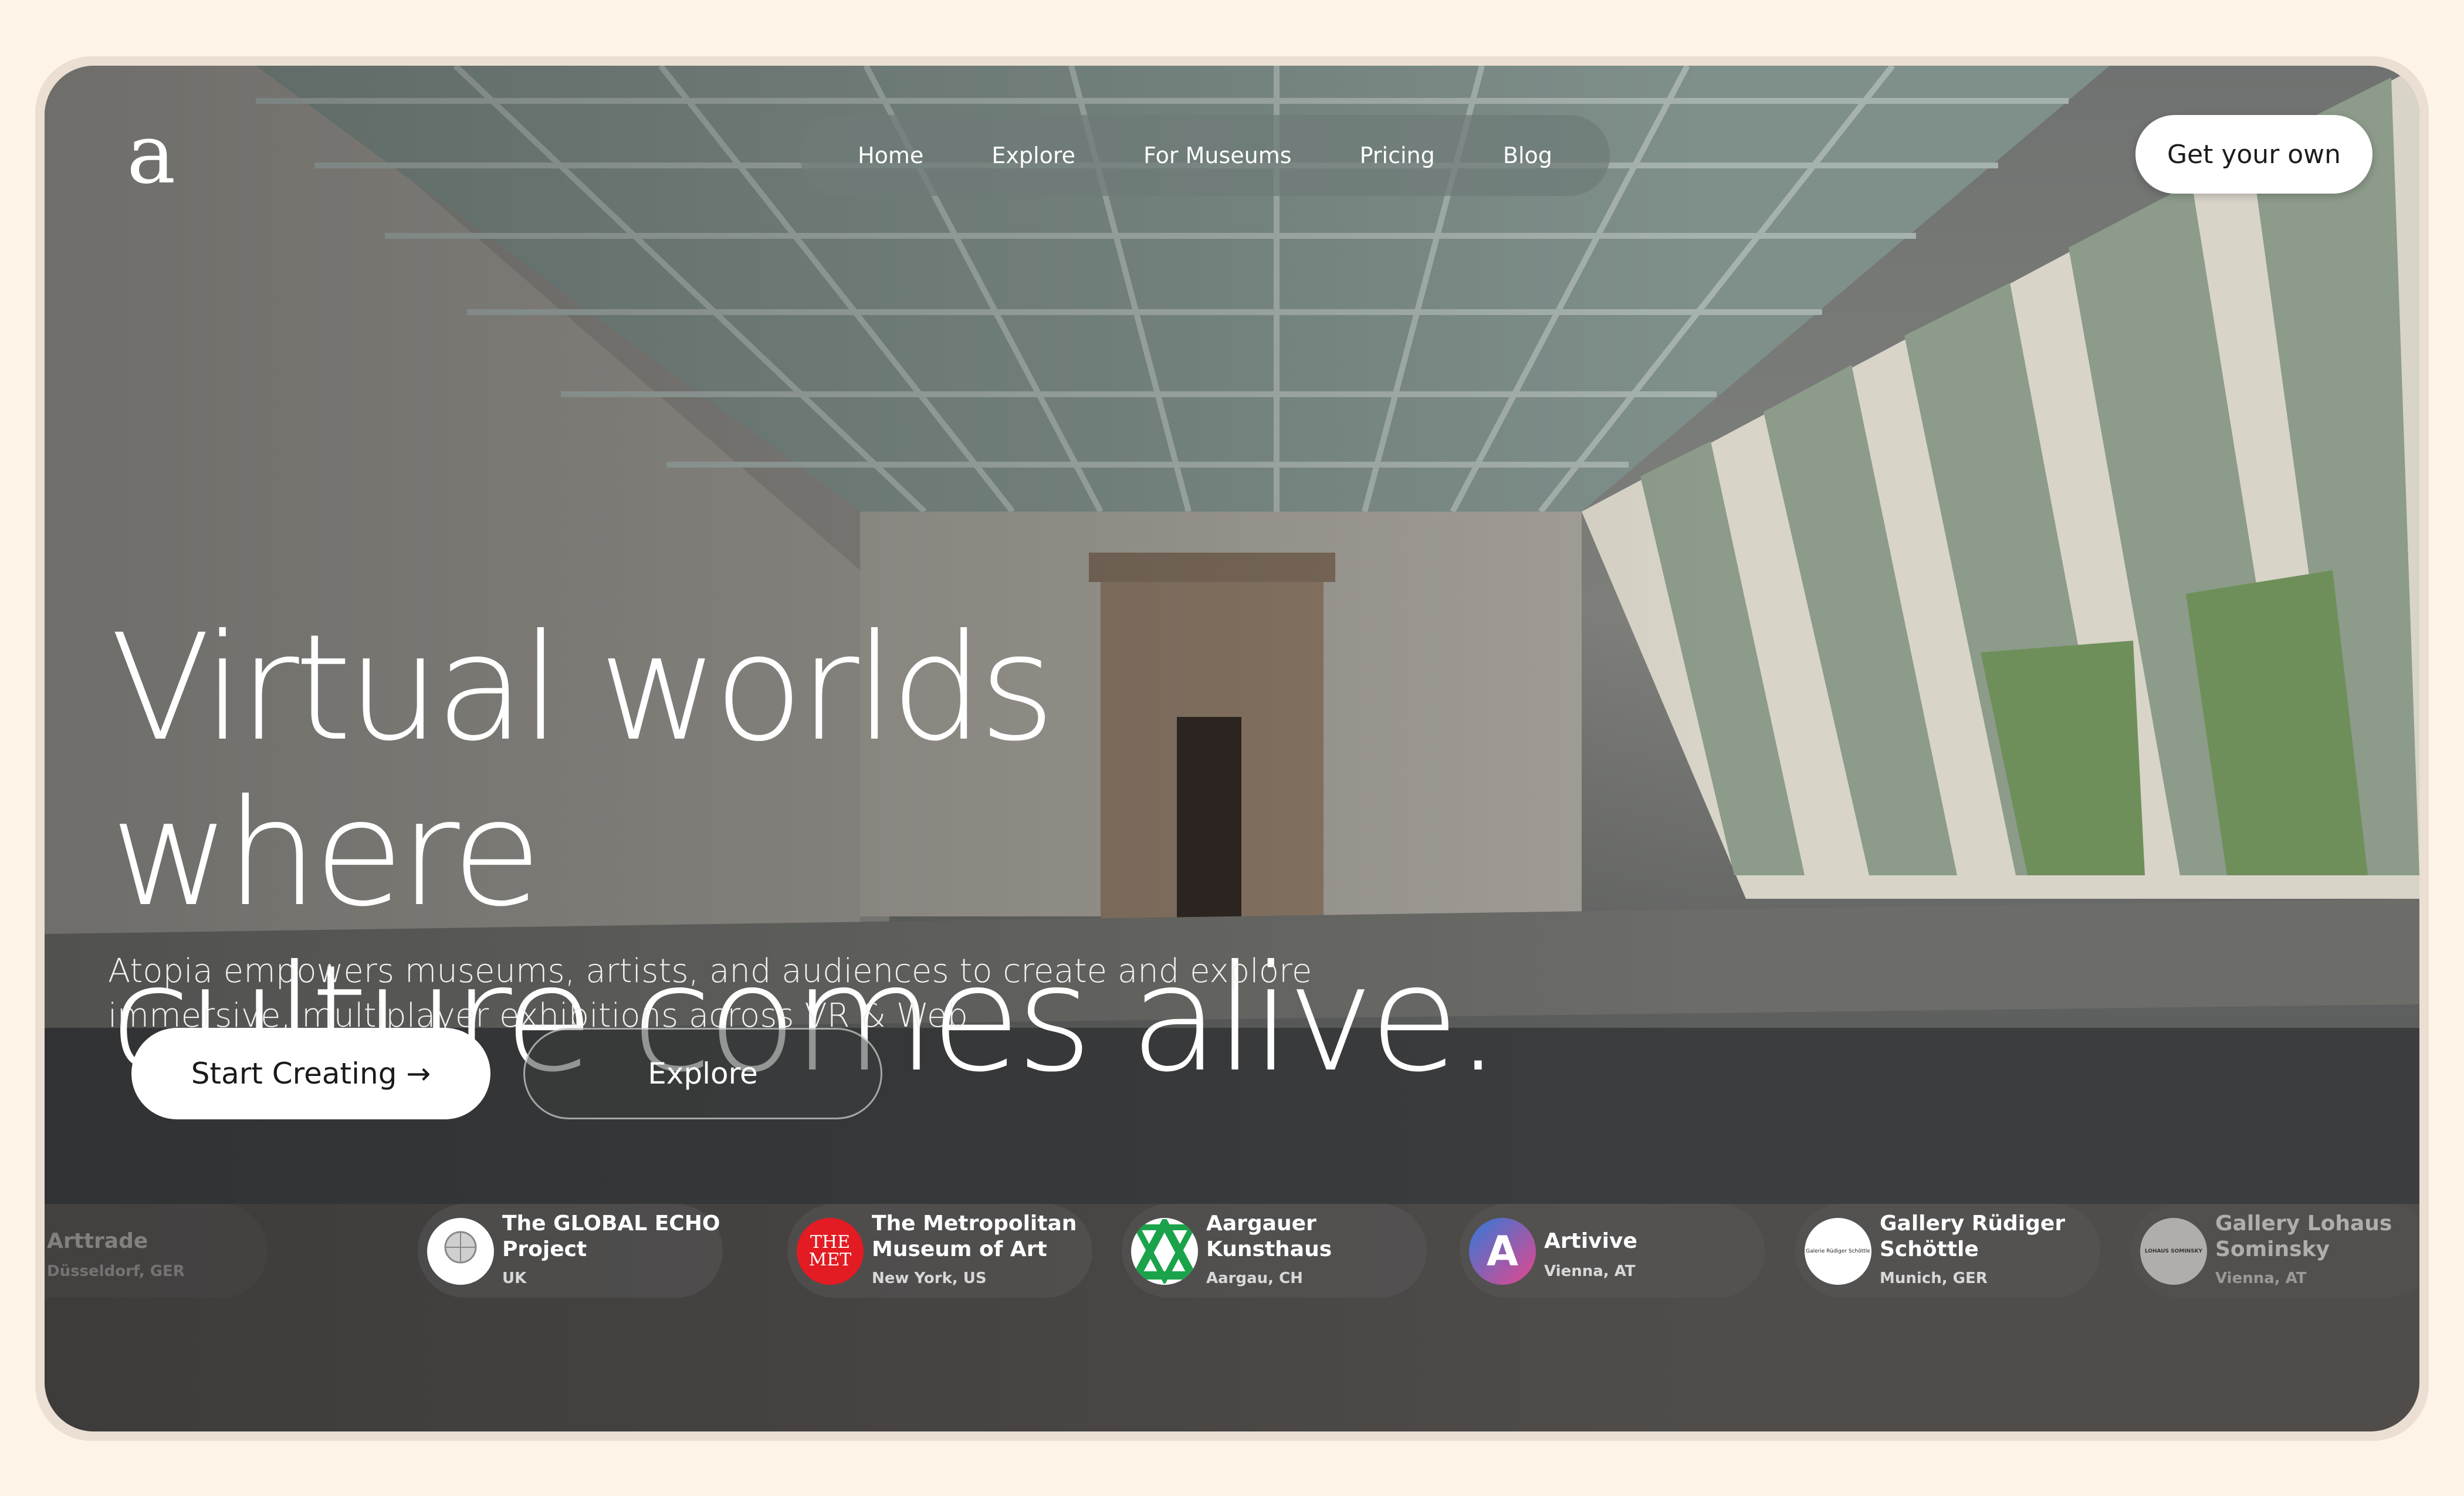 This screenshot has width=2464, height=1496. Describe the element at coordinates (929, 1278) in the screenshot. I see `partner-location: New York, US` at that location.